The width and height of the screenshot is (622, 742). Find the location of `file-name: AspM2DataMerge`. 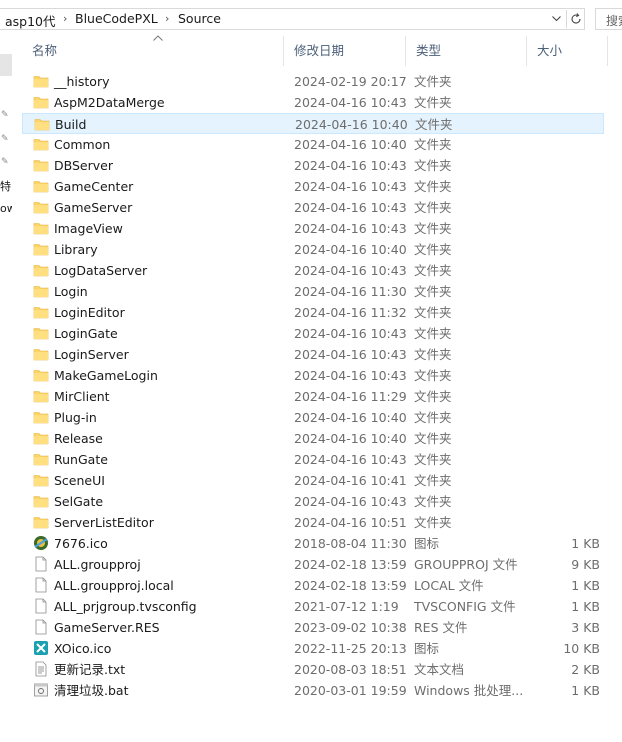

file-name: AspM2DataMerge is located at coordinates (109, 102).